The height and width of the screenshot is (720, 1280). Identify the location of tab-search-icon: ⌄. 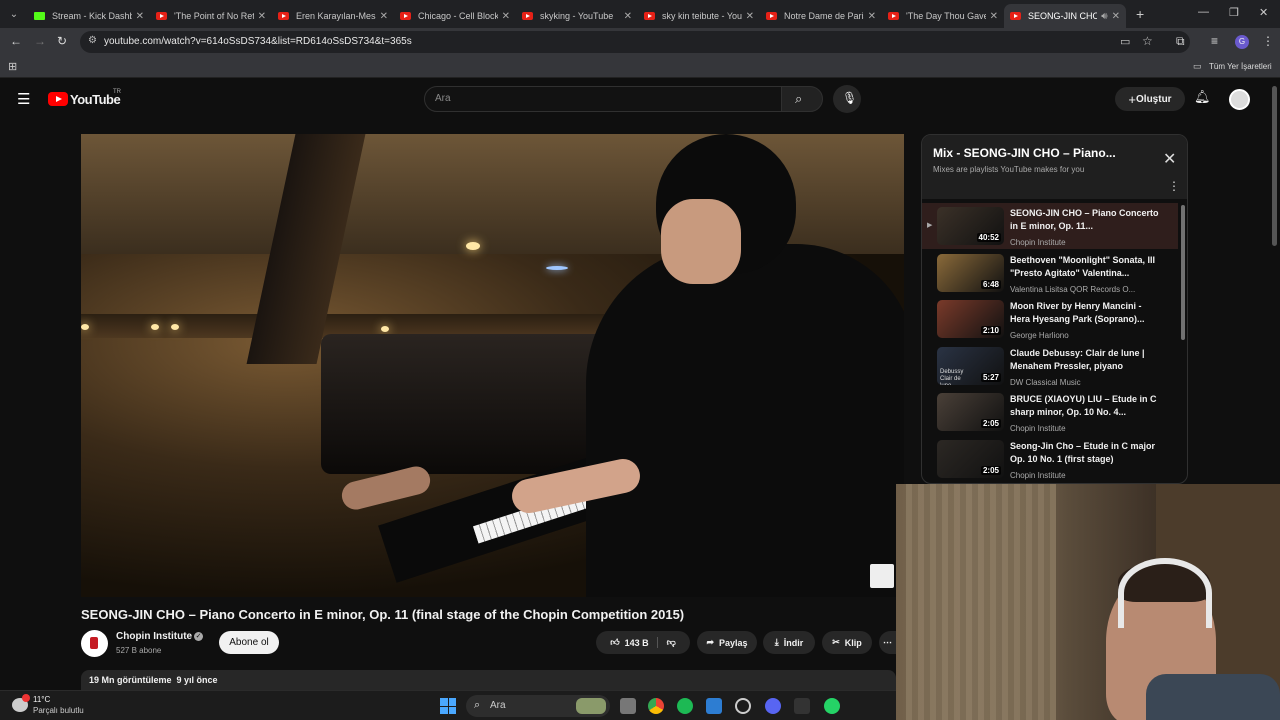
(14, 14).